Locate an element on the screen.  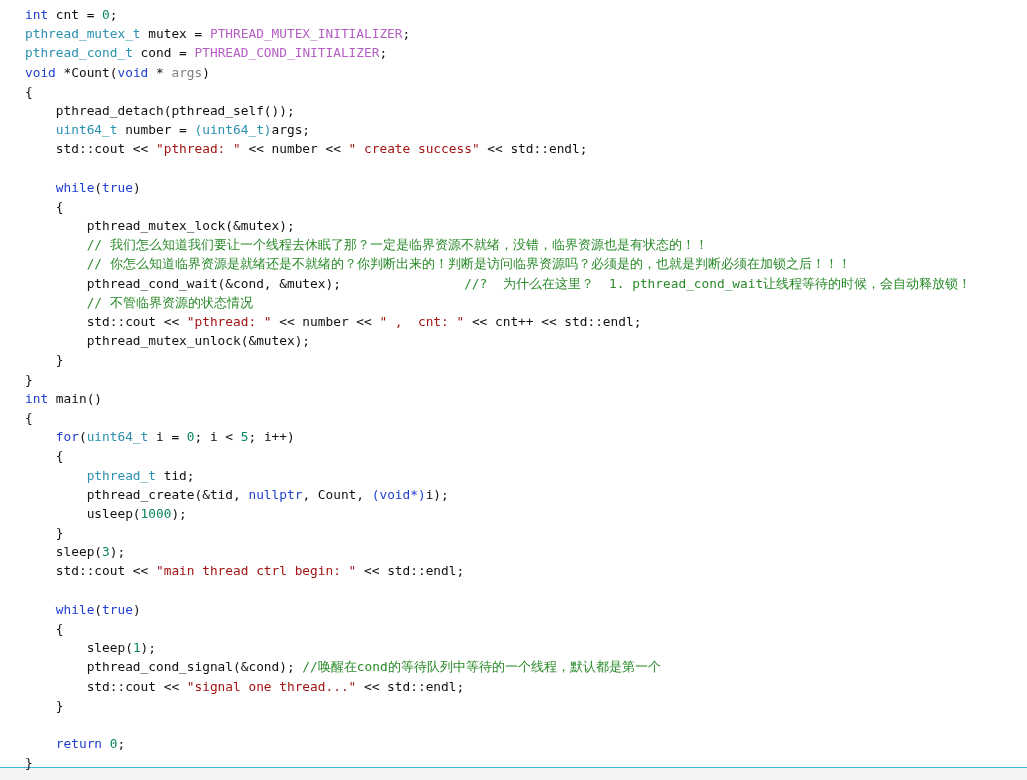
code-line: pthread_mutex_unlock(&mutex); is located at coordinates (198, 341).